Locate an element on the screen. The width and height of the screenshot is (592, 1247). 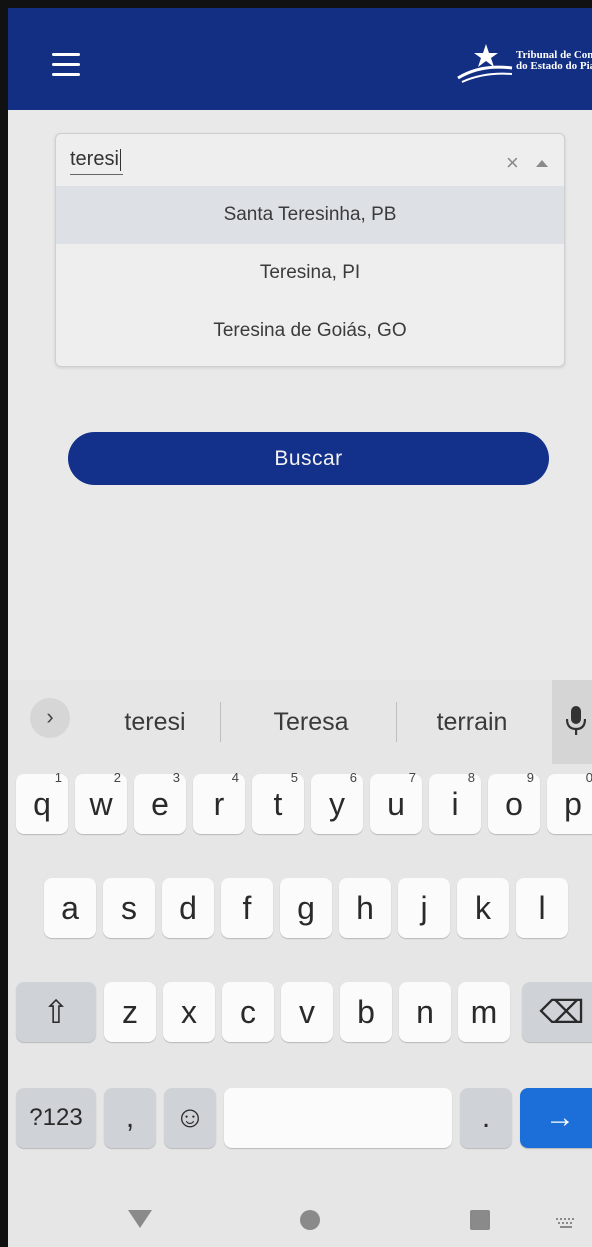
nav-back-icon is located at coordinates (140, 1219).